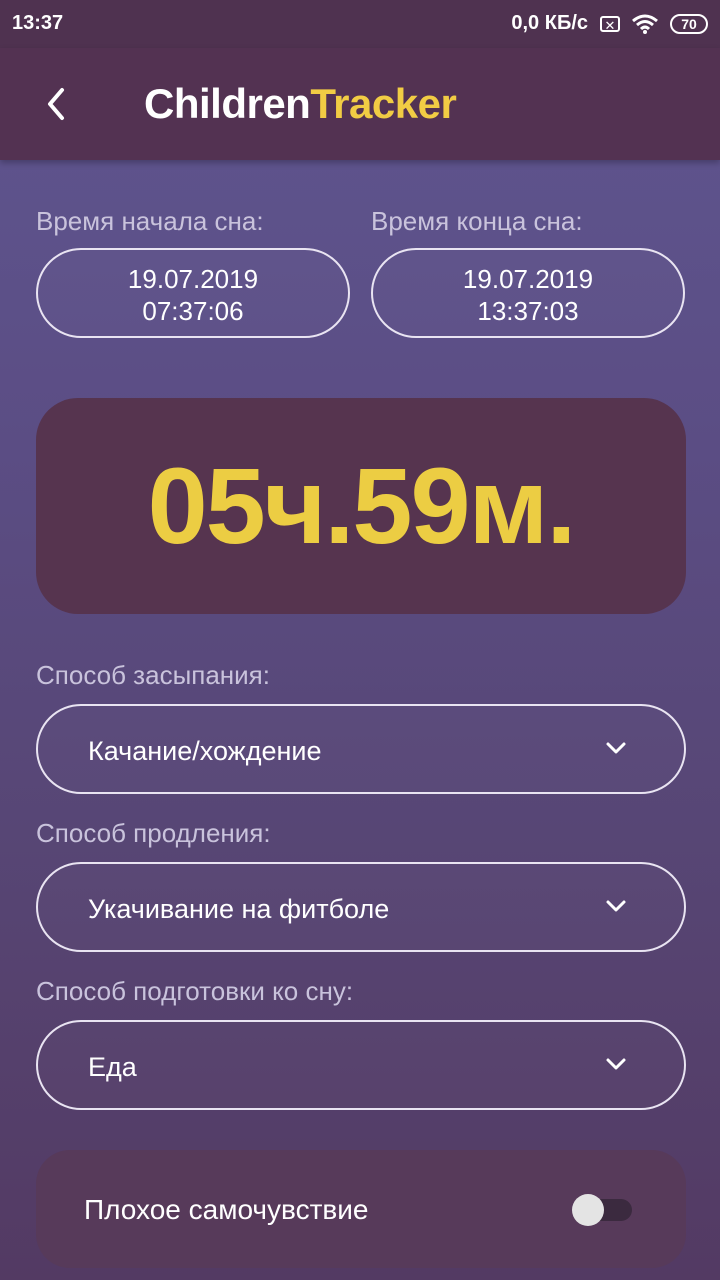  I want to click on battery-icon: 70, so click(689, 23).